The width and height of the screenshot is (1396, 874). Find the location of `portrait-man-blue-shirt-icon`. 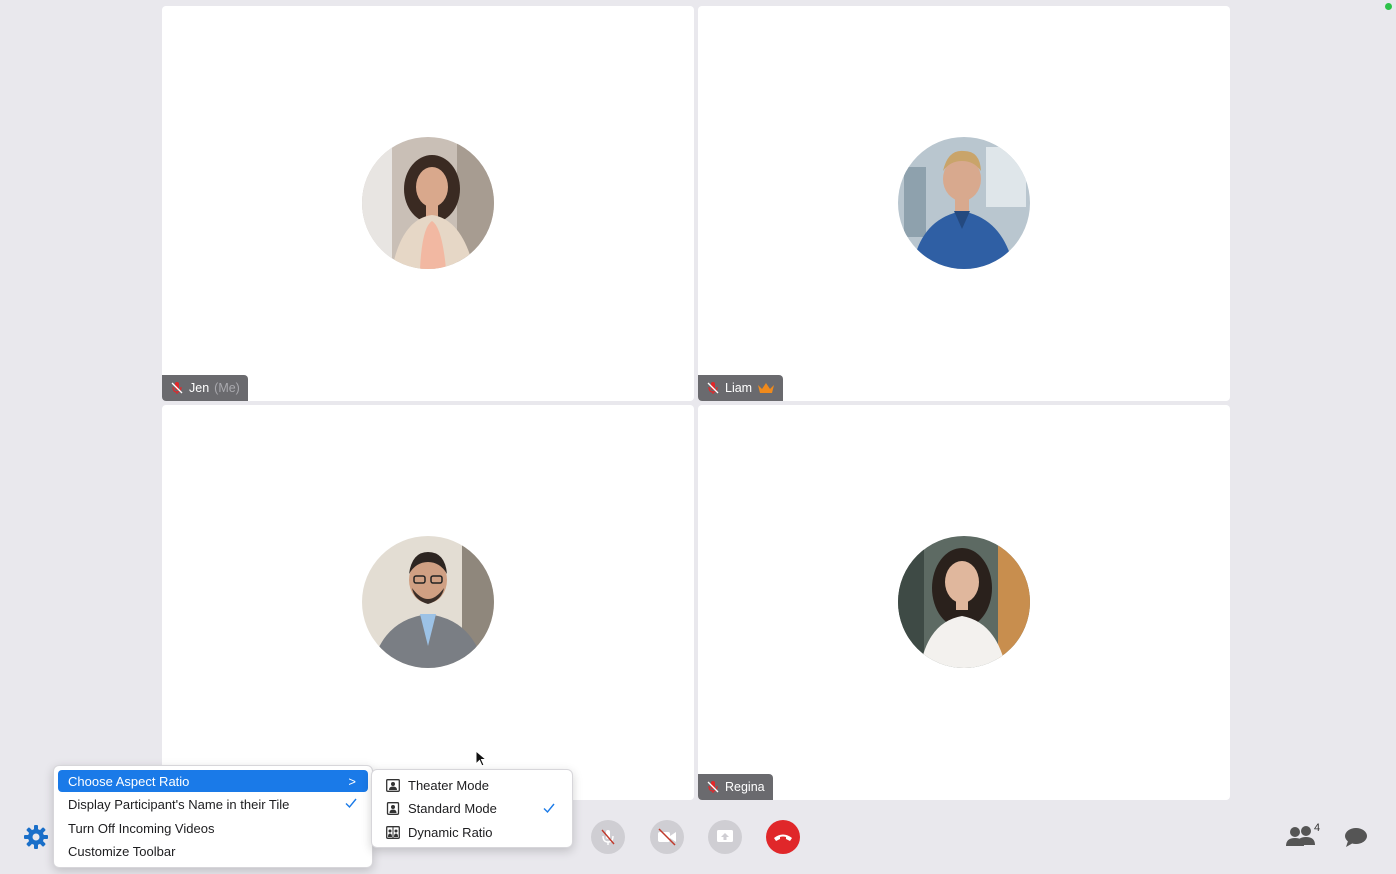

portrait-man-blue-shirt-icon is located at coordinates (964, 203).